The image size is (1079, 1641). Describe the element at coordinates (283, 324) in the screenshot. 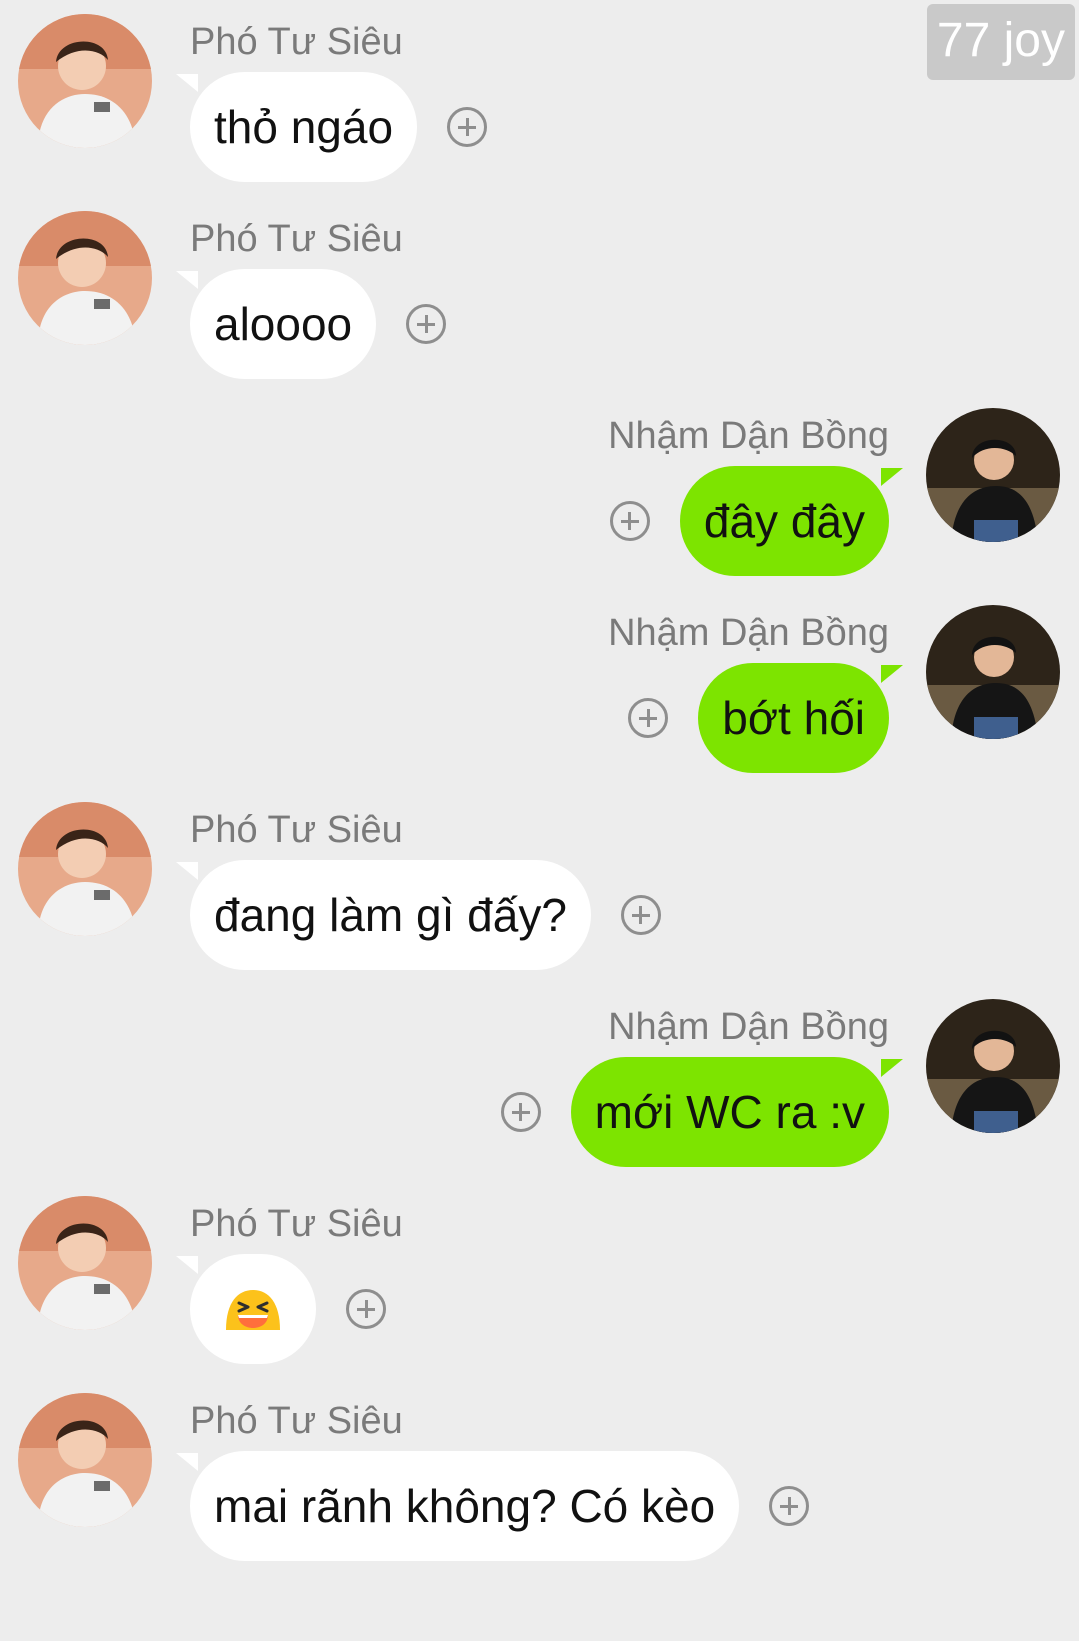

I see `message-text: aloooo` at that location.